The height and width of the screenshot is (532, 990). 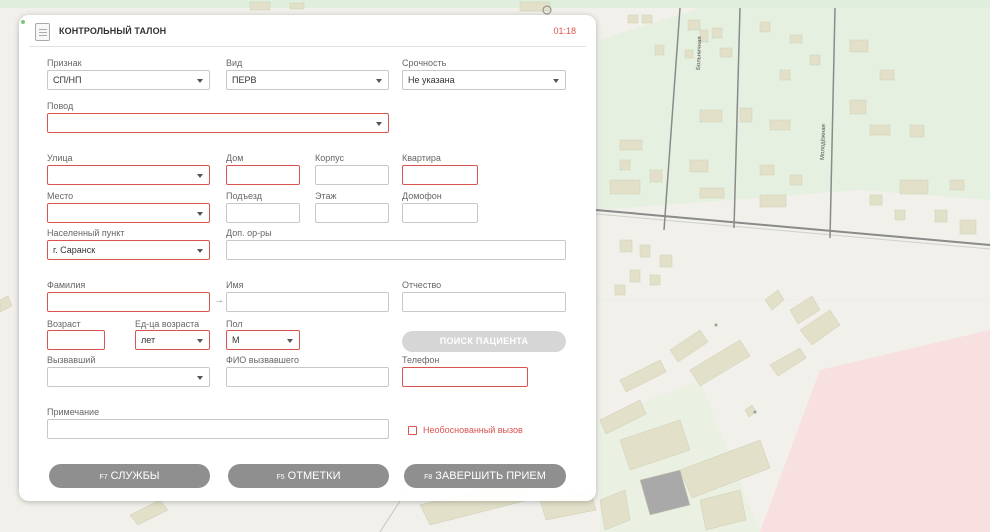 What do you see at coordinates (330, 158) in the screenshot?
I see `korpus-label: Корпус` at bounding box center [330, 158].